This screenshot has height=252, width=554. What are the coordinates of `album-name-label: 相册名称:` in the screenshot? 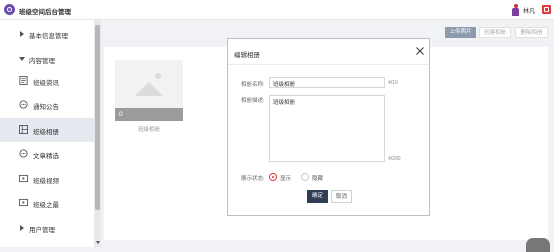 It's located at (253, 85).